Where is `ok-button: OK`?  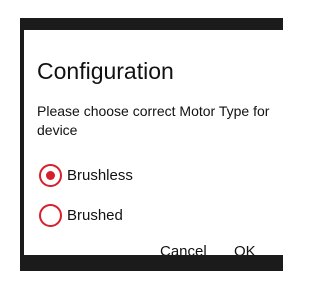 ok-button: OK is located at coordinates (245, 249).